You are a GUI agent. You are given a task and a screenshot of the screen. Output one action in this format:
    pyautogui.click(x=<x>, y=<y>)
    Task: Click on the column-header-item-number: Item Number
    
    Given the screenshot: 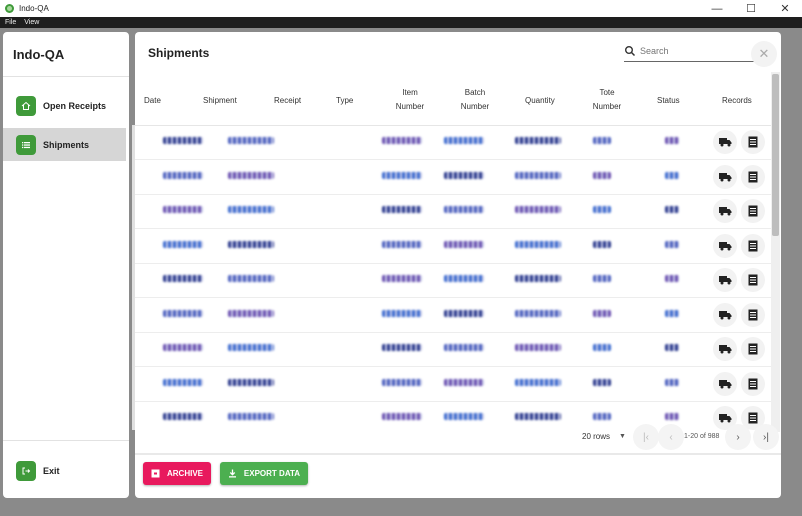 What is the action you would take?
    pyautogui.click(x=410, y=100)
    